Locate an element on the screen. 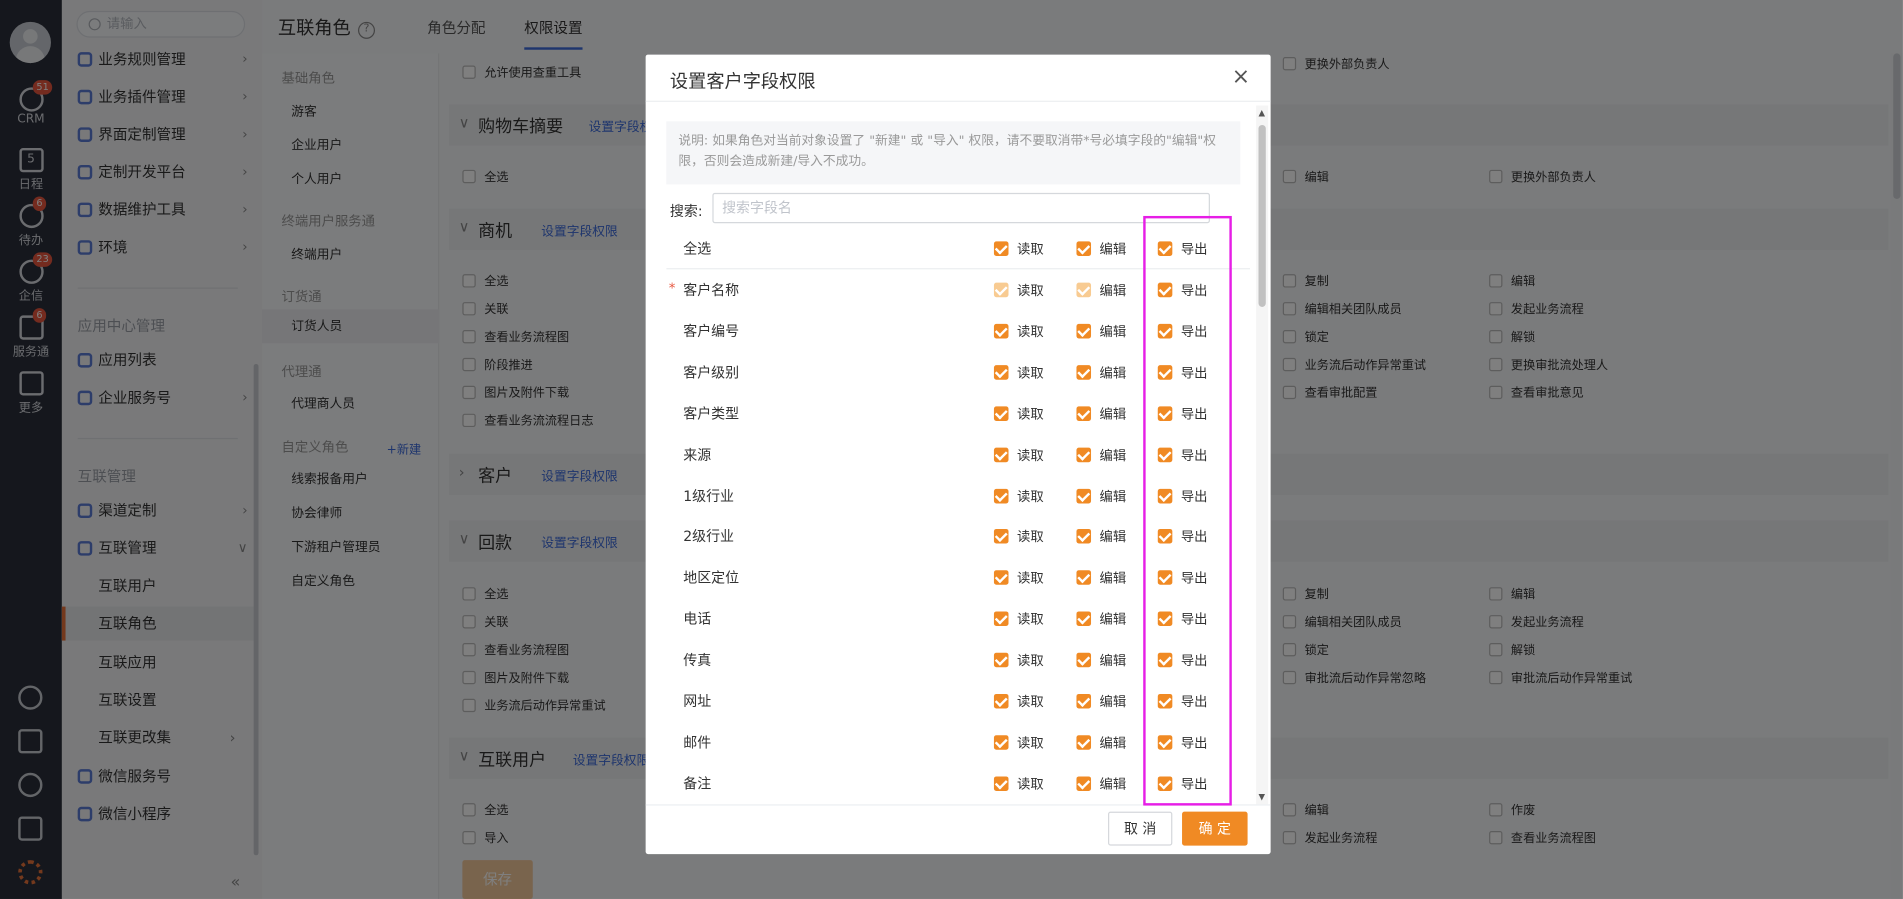 The image size is (1903, 899). field-row: 电话 读取 编辑 导出 is located at coordinates (958, 618).